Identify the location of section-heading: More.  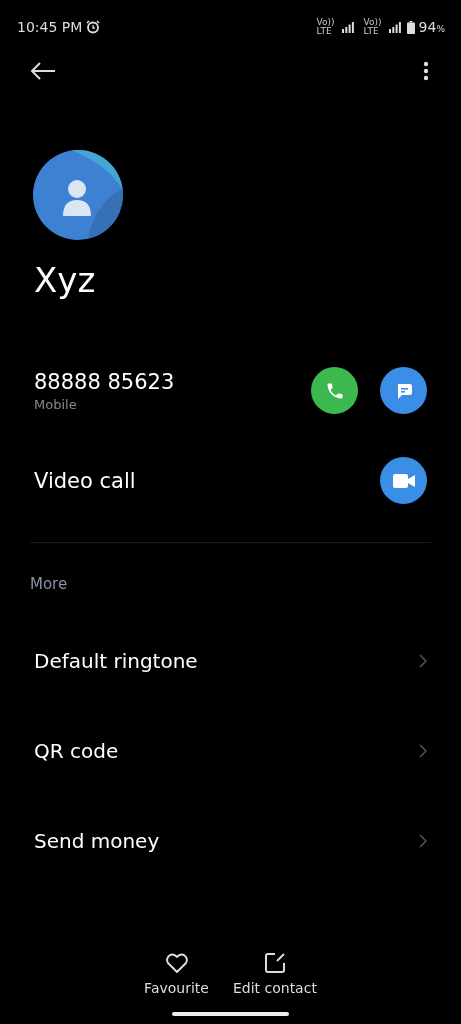
(49, 584).